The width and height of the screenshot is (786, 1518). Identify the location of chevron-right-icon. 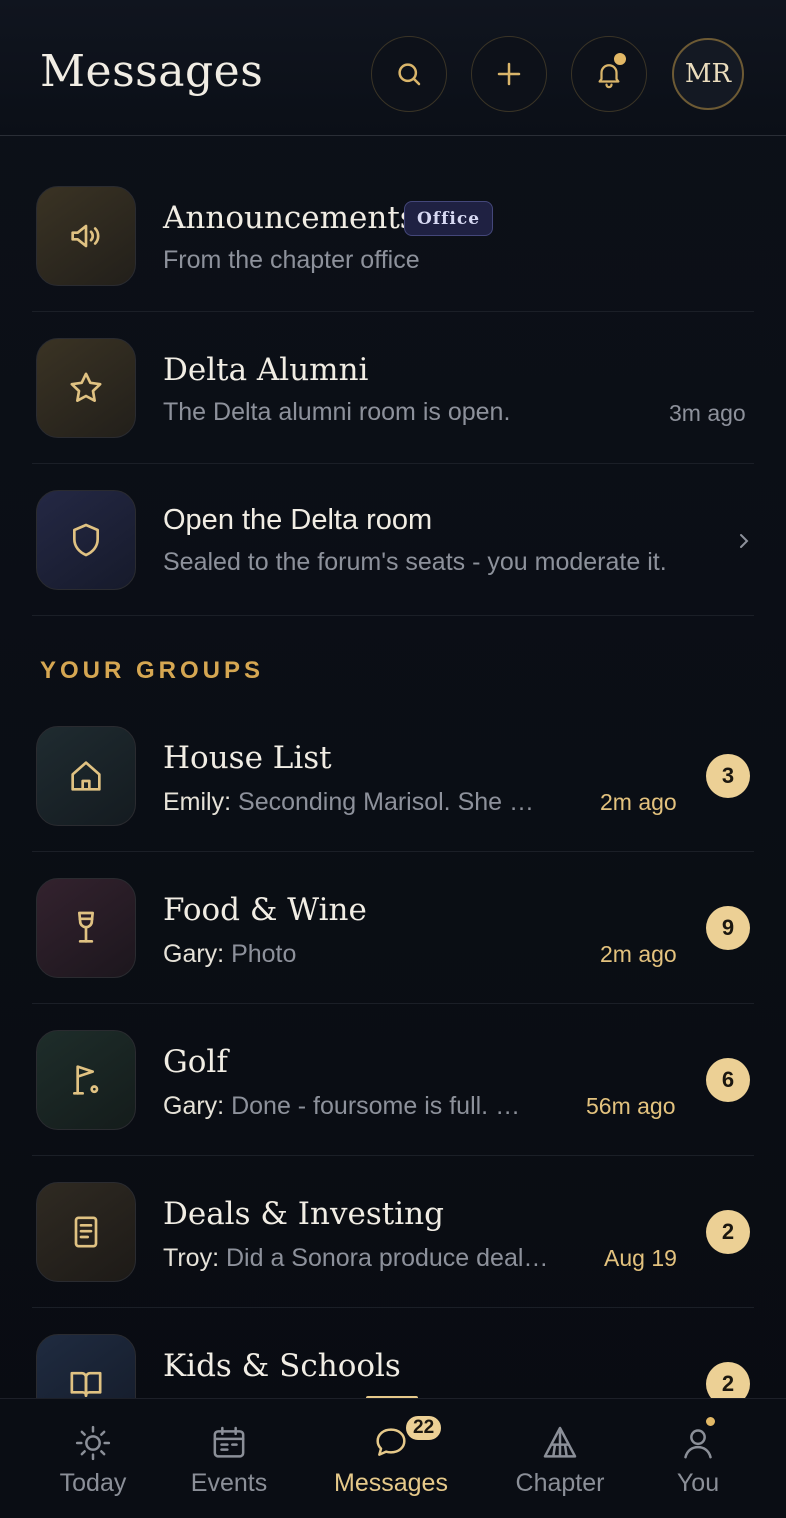
(744, 541).